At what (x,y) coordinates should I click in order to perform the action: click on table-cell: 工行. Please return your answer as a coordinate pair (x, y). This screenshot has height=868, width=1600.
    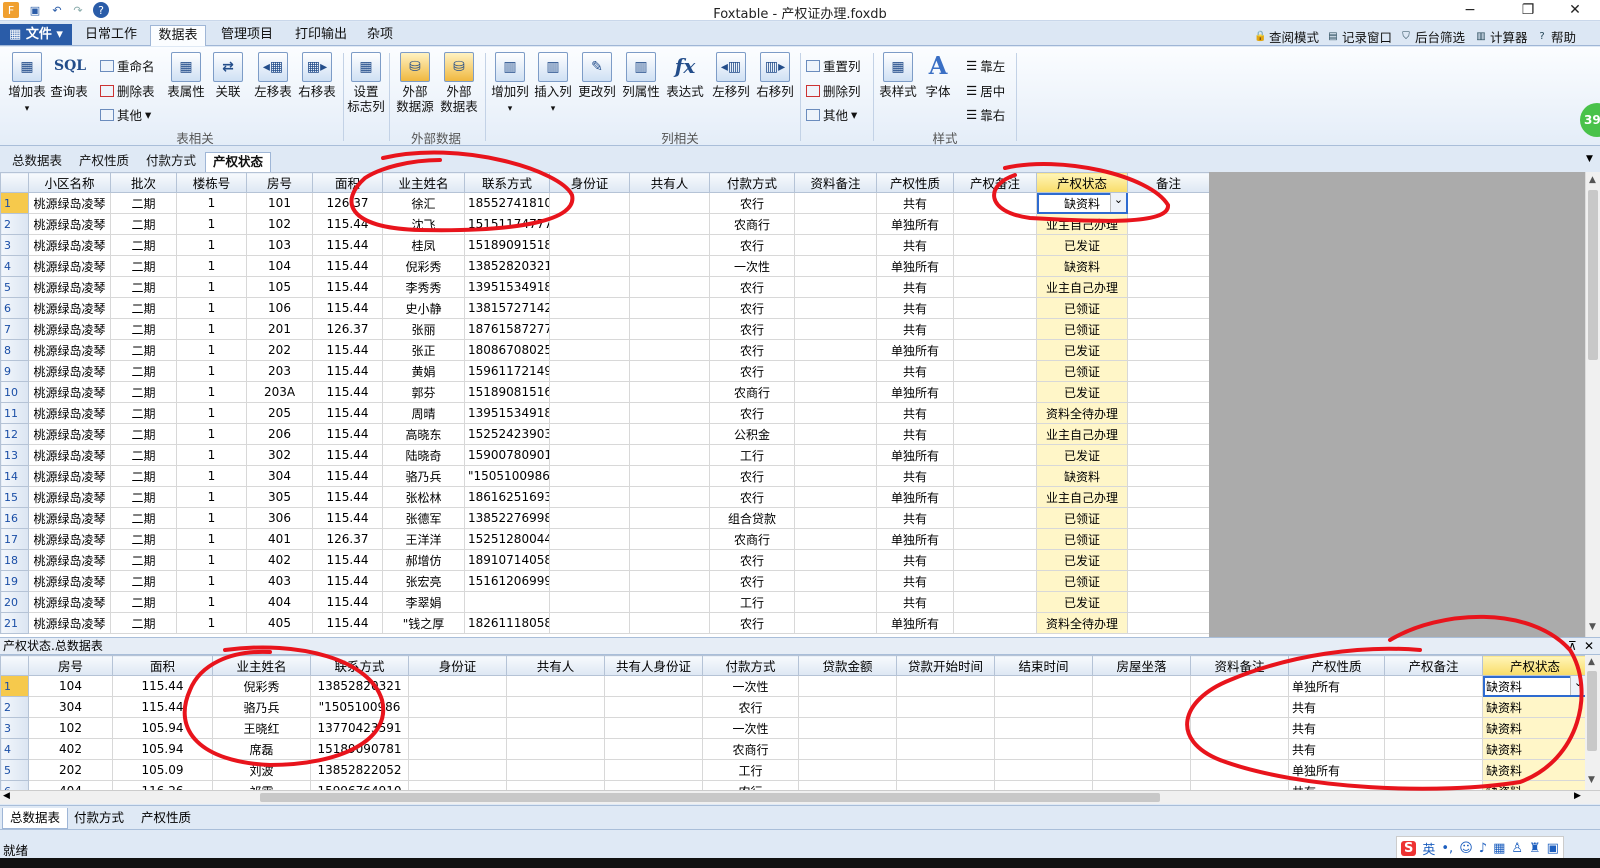
    Looking at the image, I should click on (750, 770).